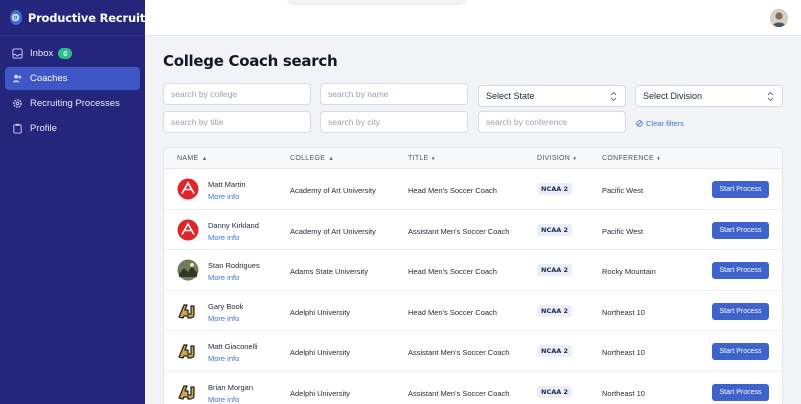 This screenshot has height=404, width=801. Describe the element at coordinates (433, 158) in the screenshot. I see `sort-icon: ♦` at that location.